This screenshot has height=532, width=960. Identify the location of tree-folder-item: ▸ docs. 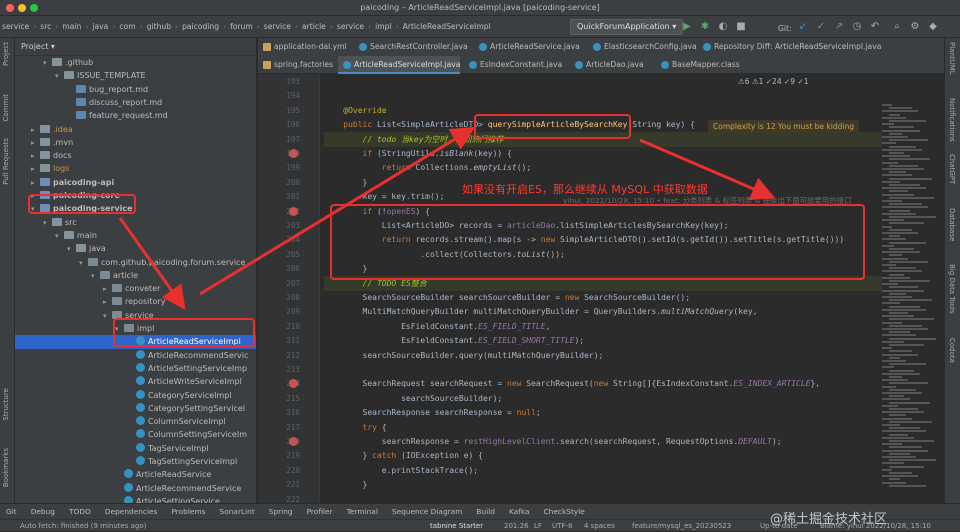
(135, 156).